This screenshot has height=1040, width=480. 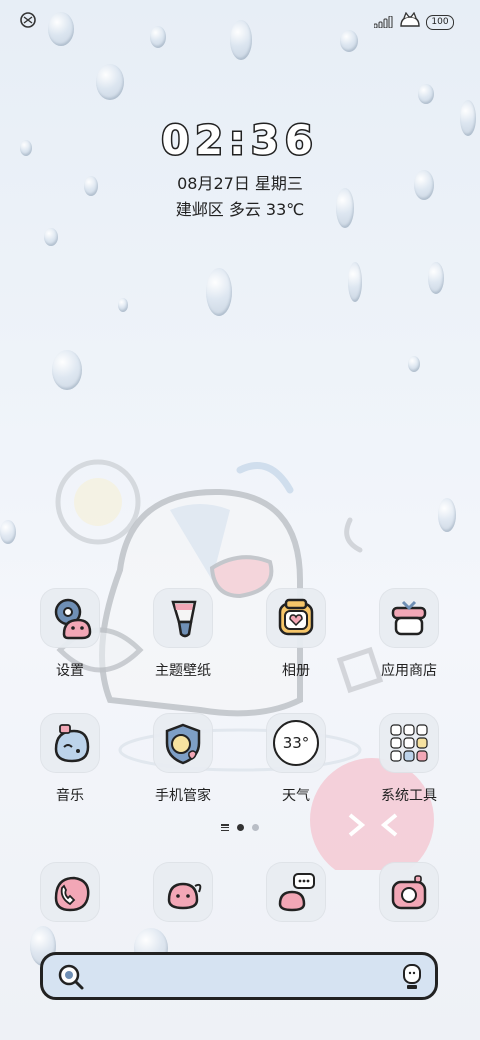 What do you see at coordinates (409, 671) in the screenshot?
I see `app-label: 应用商店` at bounding box center [409, 671].